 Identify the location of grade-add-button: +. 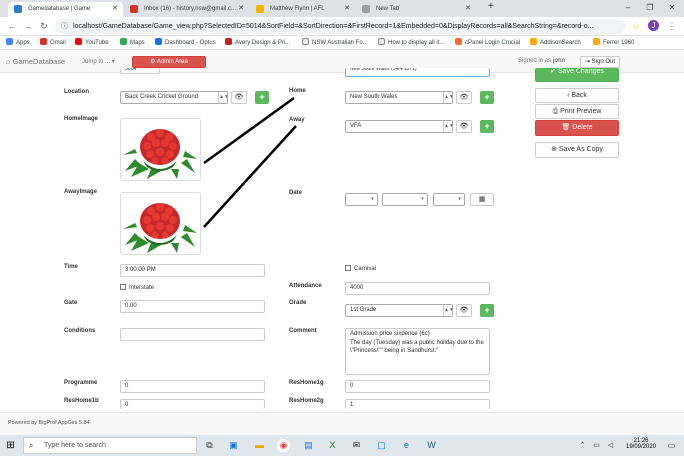
(487, 310).